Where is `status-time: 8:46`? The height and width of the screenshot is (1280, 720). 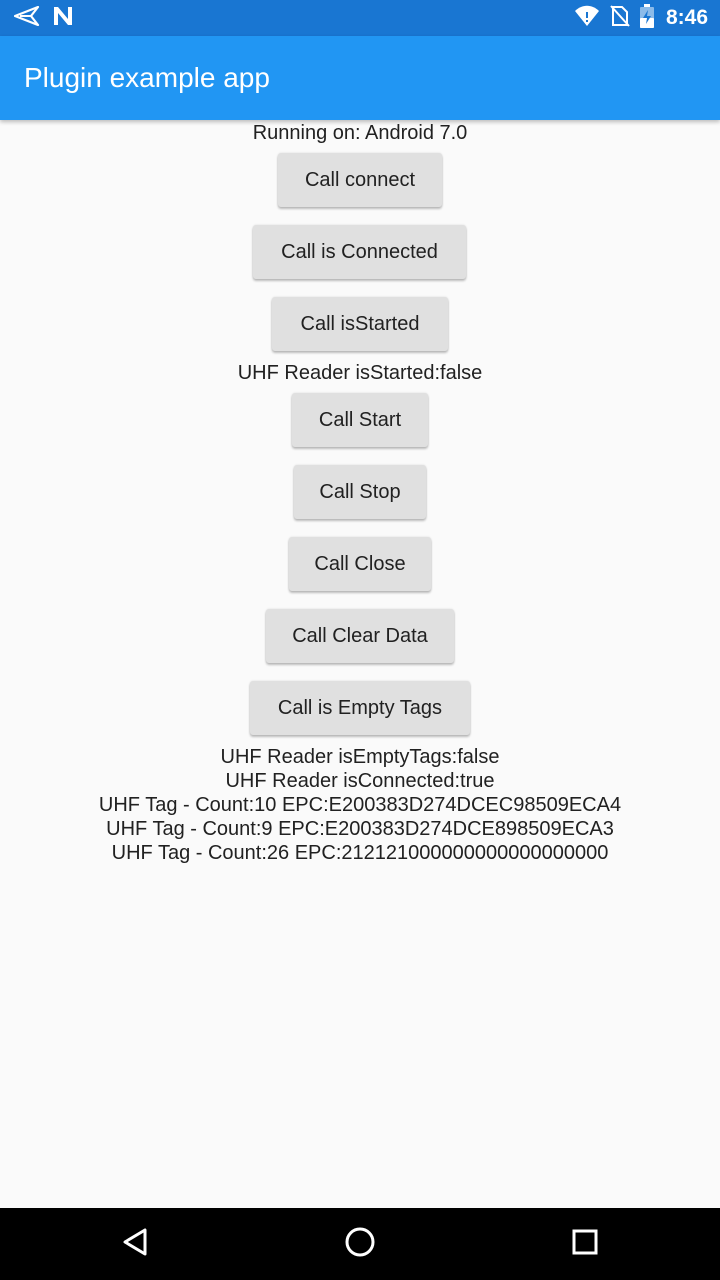 status-time: 8:46 is located at coordinates (686, 17).